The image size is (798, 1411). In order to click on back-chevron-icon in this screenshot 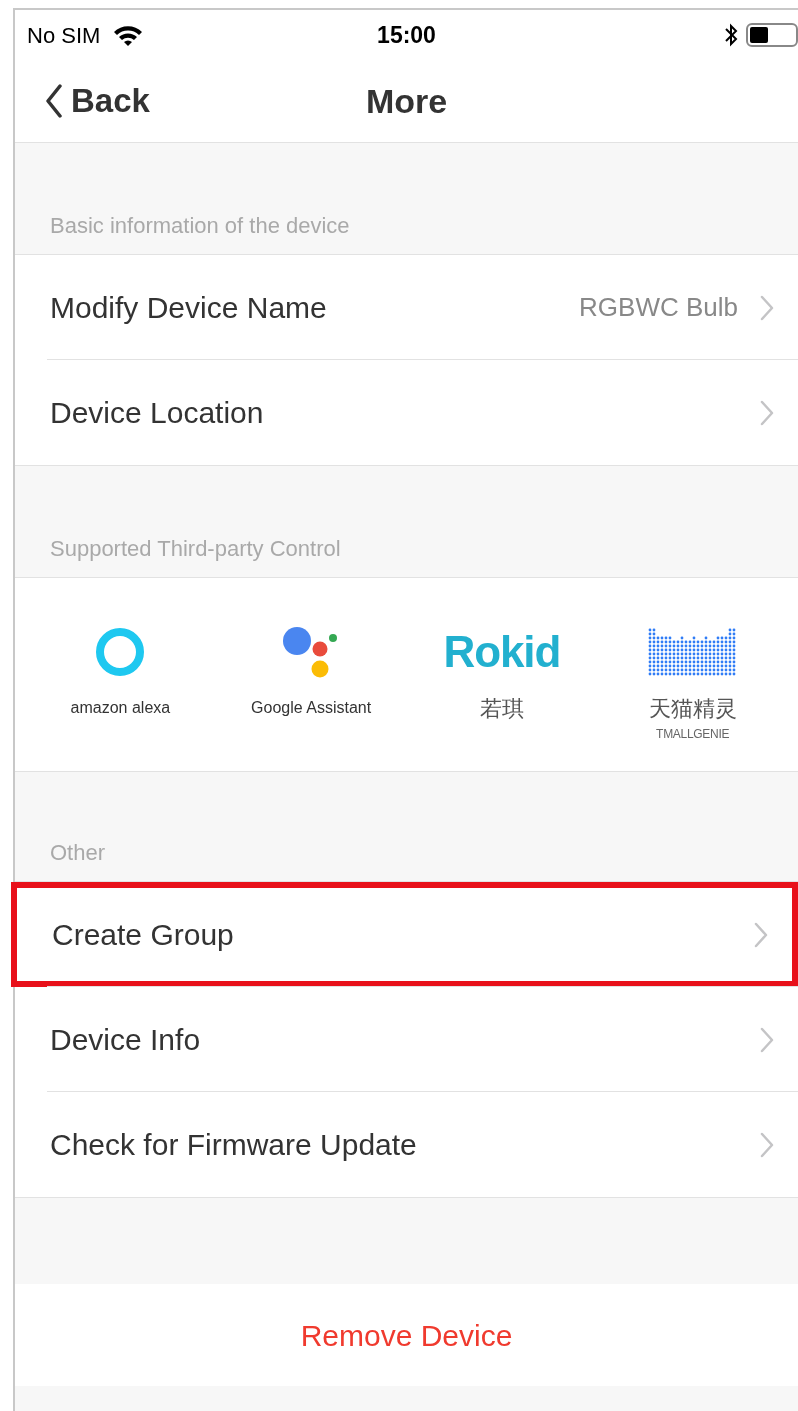, I will do `click(54, 101)`.